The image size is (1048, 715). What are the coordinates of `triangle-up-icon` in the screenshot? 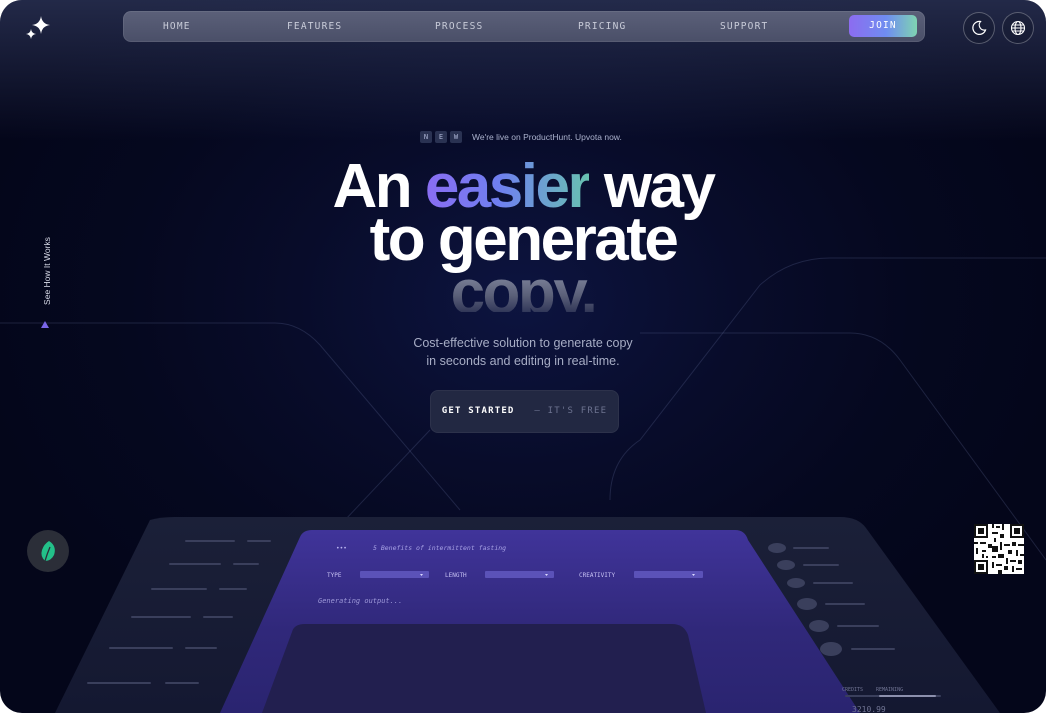 It's located at (45, 324).